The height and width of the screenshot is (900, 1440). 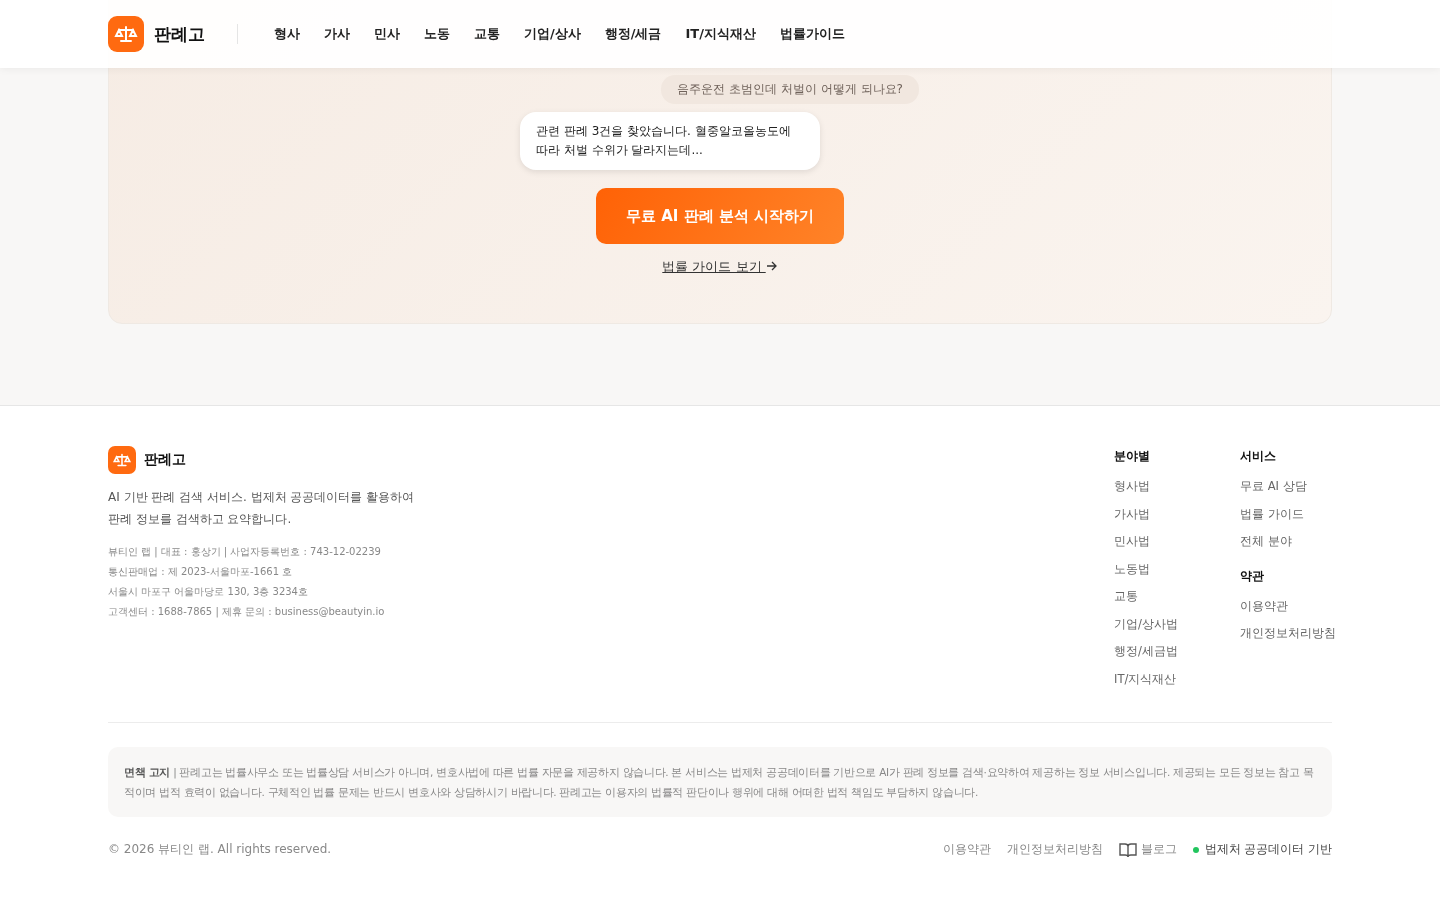 What do you see at coordinates (337, 34) in the screenshot?
I see `nav-link: 가사` at bounding box center [337, 34].